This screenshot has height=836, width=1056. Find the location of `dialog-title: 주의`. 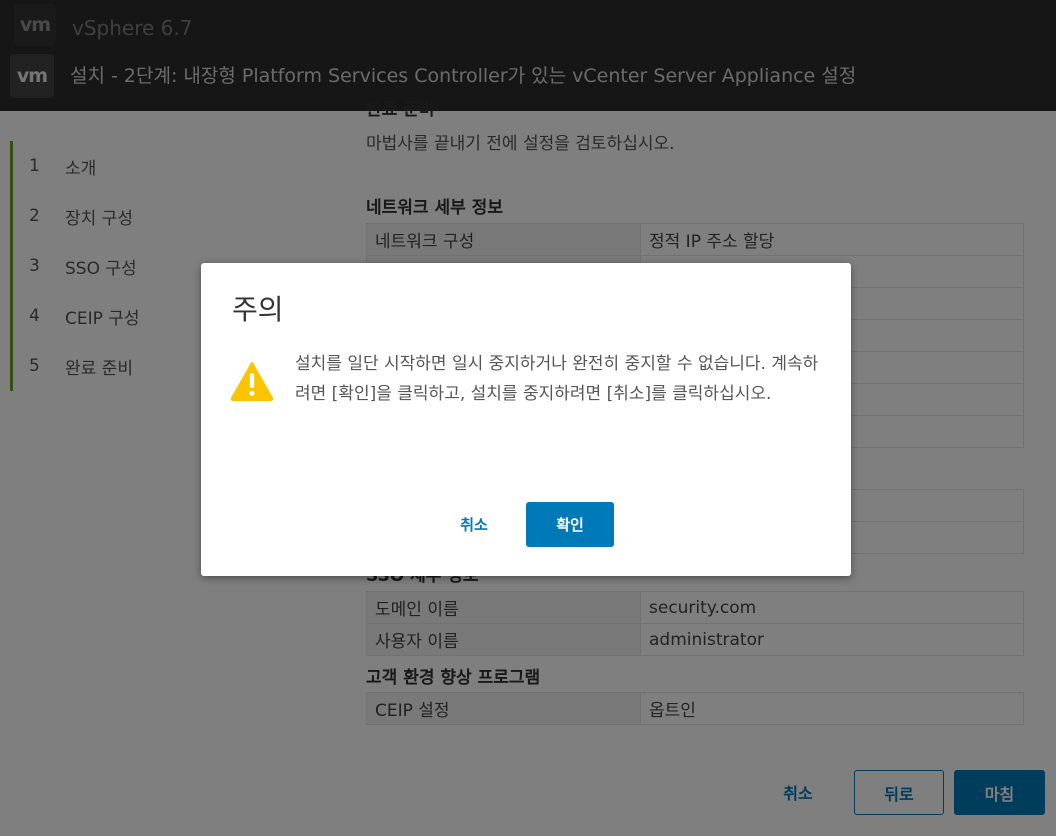

dialog-title: 주의 is located at coordinates (258, 309).